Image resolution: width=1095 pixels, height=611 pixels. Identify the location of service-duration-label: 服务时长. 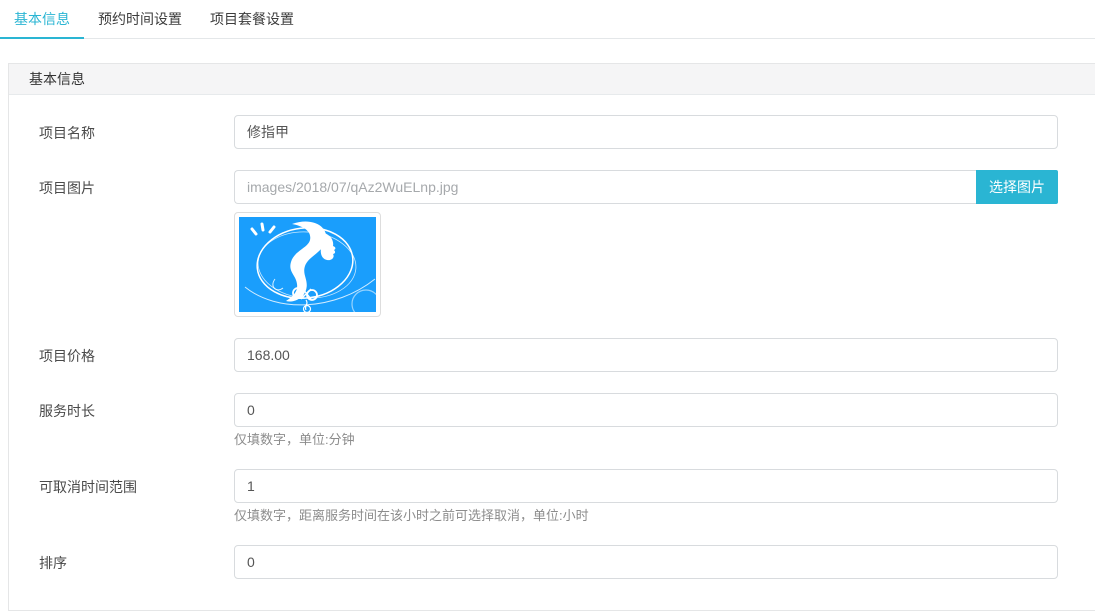
(67, 411).